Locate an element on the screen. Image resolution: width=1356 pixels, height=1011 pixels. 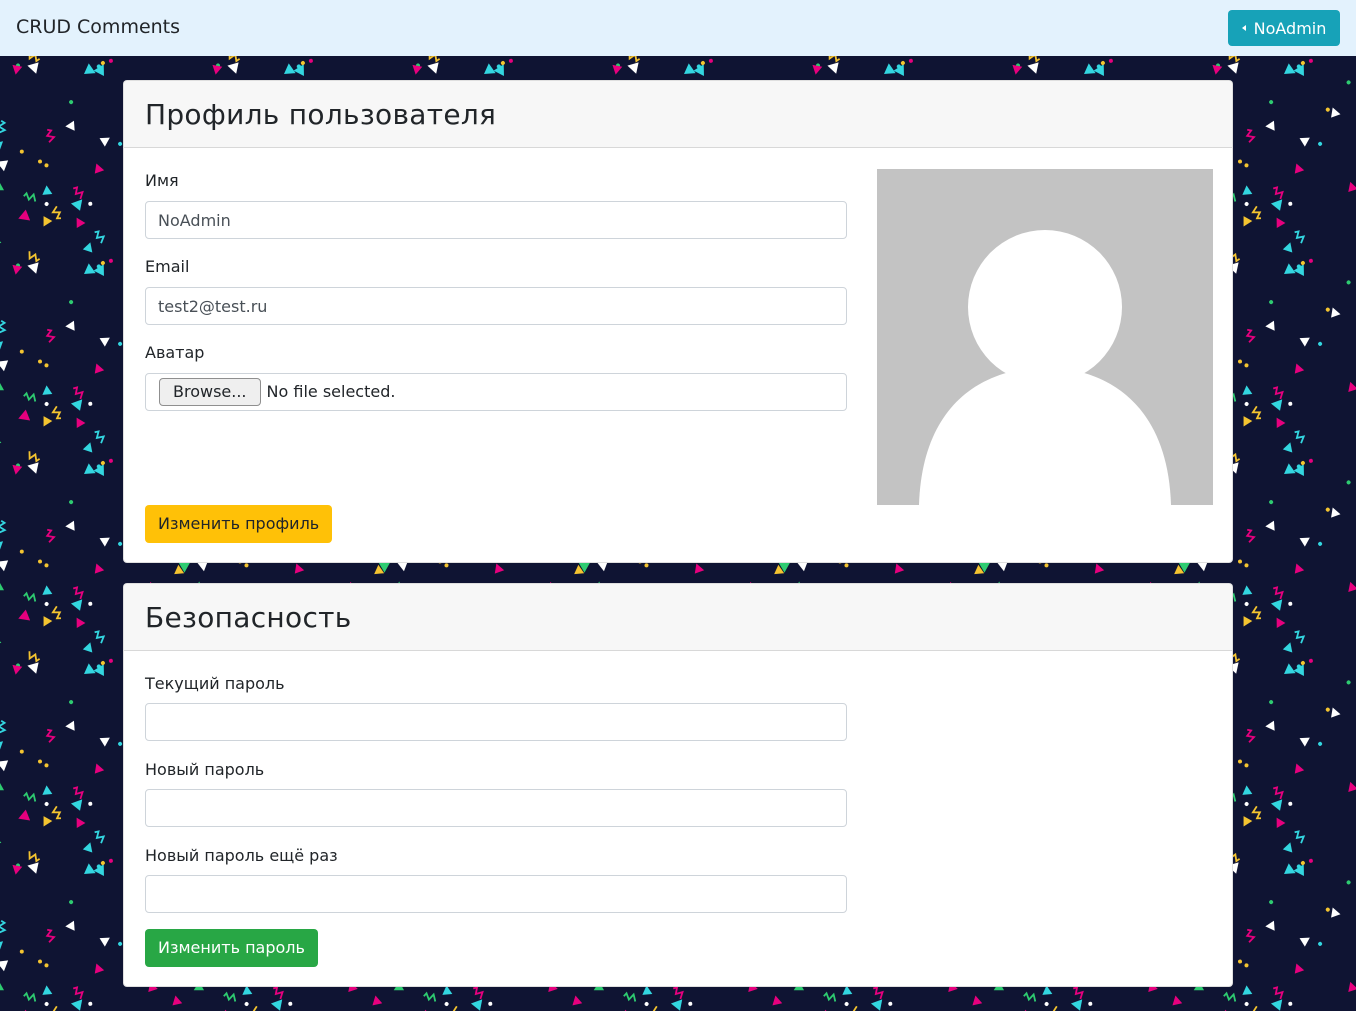
name-input is located at coordinates (496, 220).